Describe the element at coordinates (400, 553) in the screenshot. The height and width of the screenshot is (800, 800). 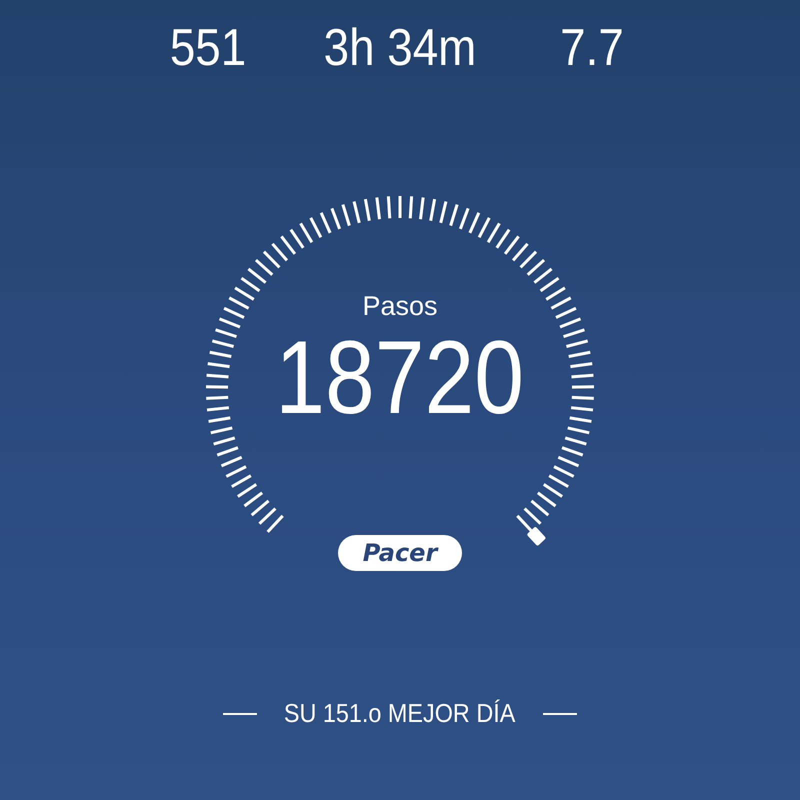
I see `logo: Pacer` at that location.